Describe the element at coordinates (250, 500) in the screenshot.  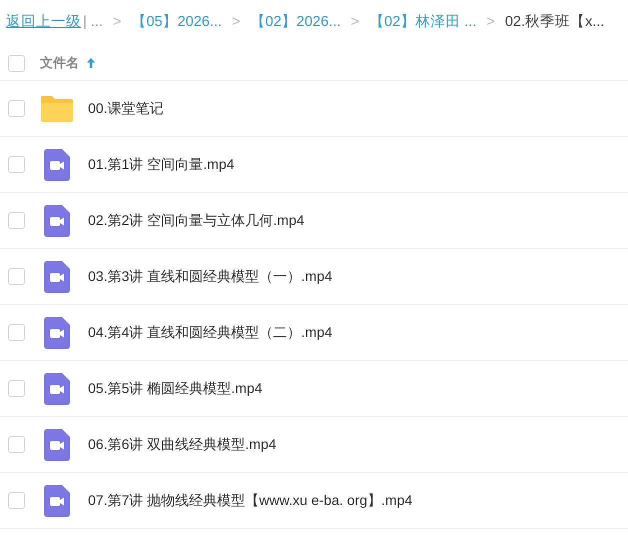
I see `file-name: 07.第7讲 抛物线经典模型【www.xu e-ba. org】.mp4` at that location.